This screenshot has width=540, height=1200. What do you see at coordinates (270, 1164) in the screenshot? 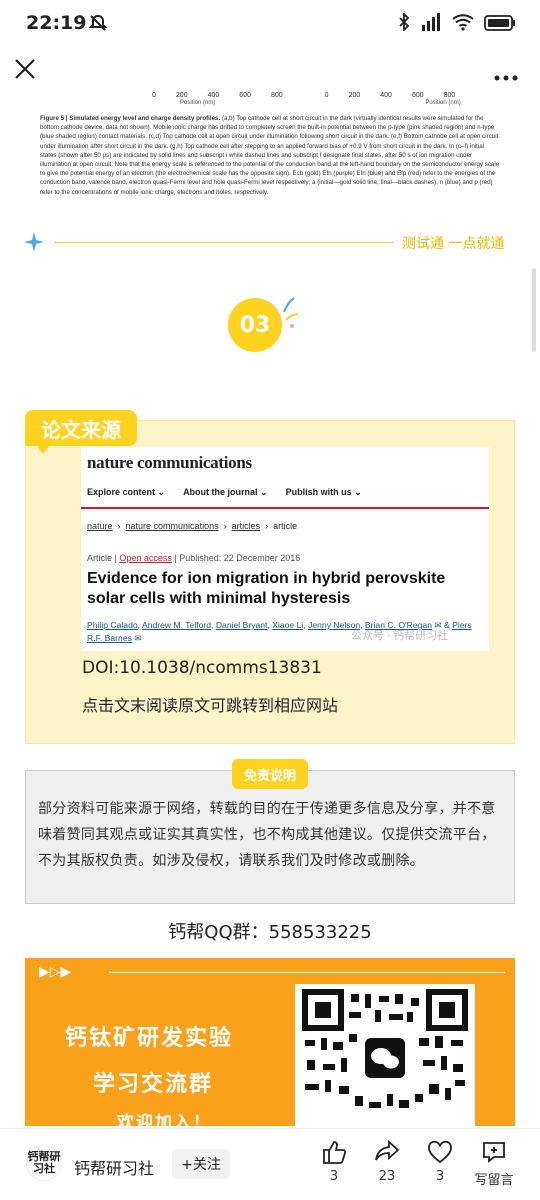
I see `bottom-bar: 钙帮研习社 钙帮研习社 +关注 3 23 3 写留言` at bounding box center [270, 1164].